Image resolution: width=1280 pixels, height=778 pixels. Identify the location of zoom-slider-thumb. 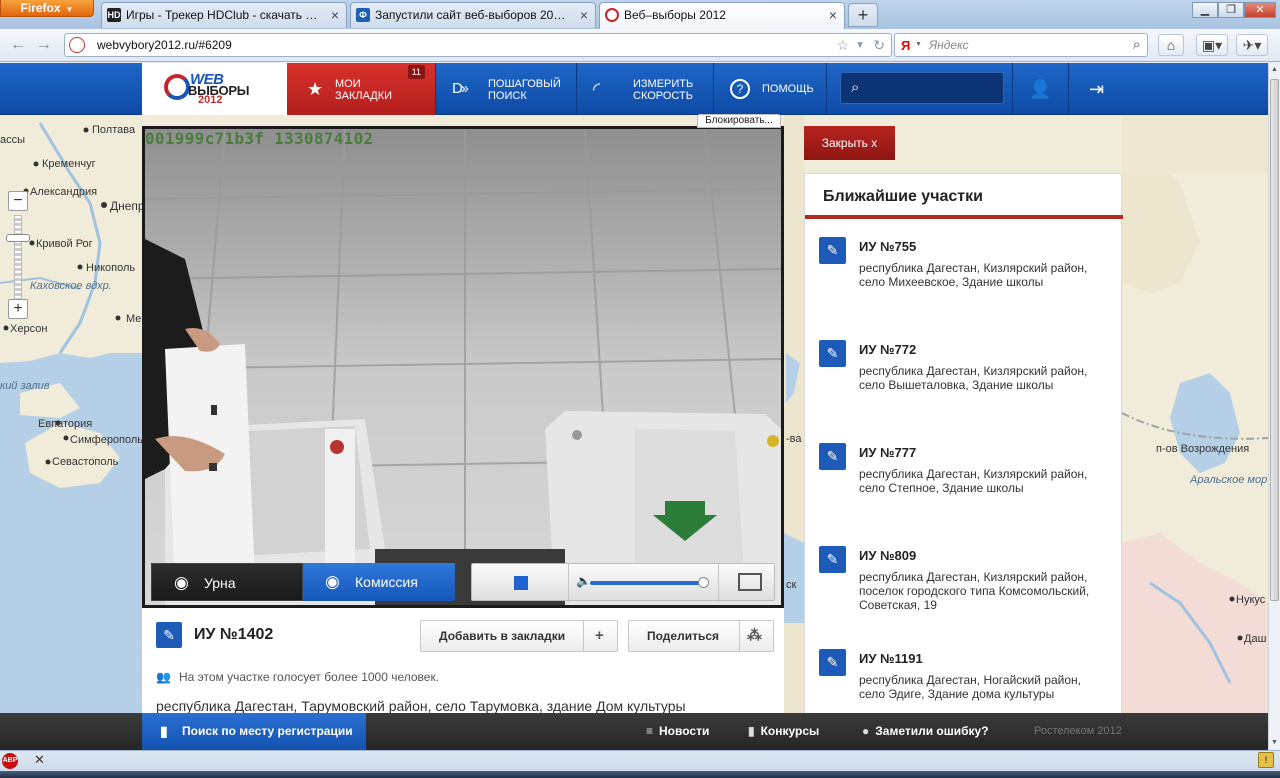
(18, 238).